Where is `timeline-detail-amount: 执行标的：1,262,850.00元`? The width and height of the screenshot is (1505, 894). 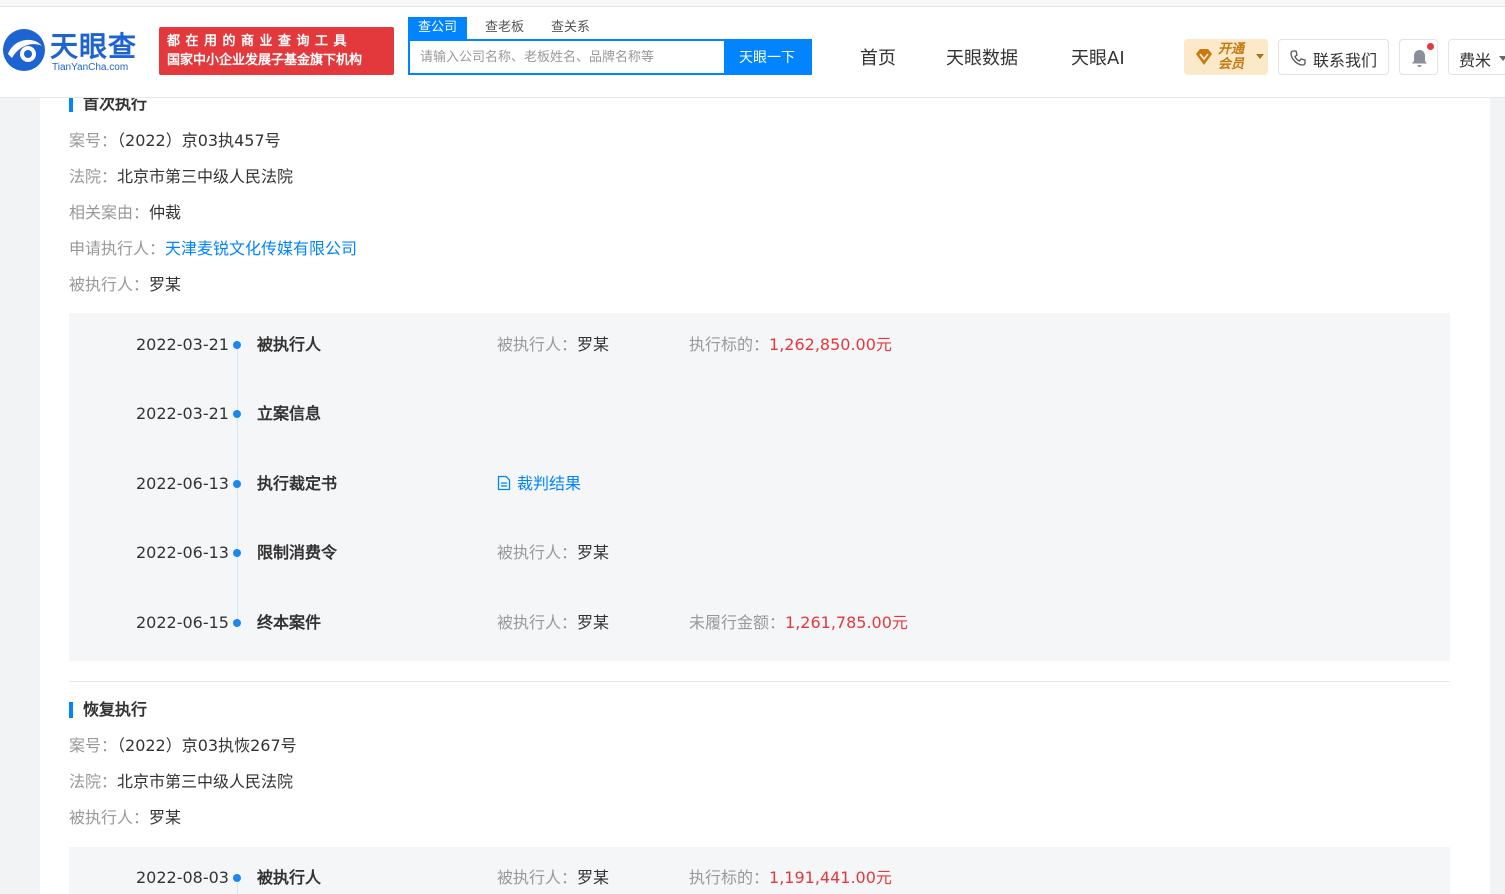 timeline-detail-amount: 执行标的：1,262,850.00元 is located at coordinates (790, 345).